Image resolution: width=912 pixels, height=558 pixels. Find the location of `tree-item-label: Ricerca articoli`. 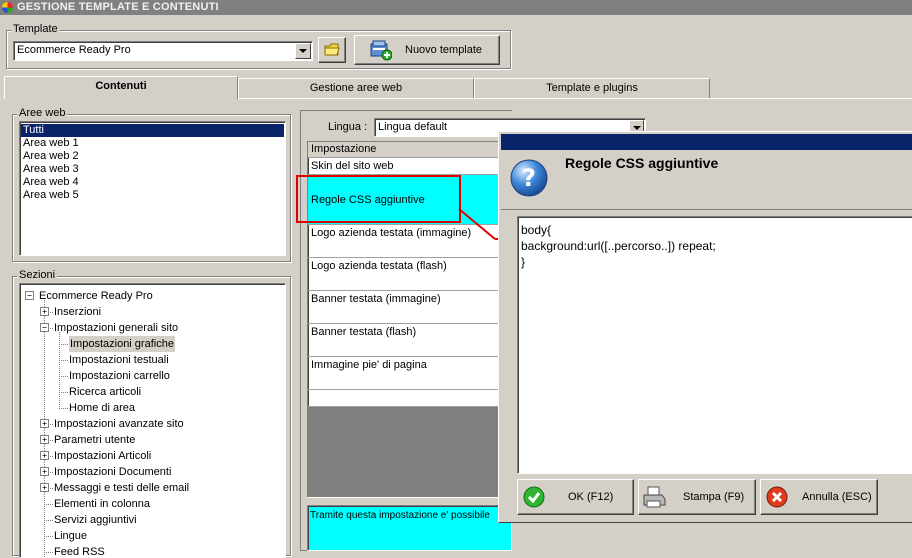

tree-item-label: Ricerca articoli is located at coordinates (105, 392).